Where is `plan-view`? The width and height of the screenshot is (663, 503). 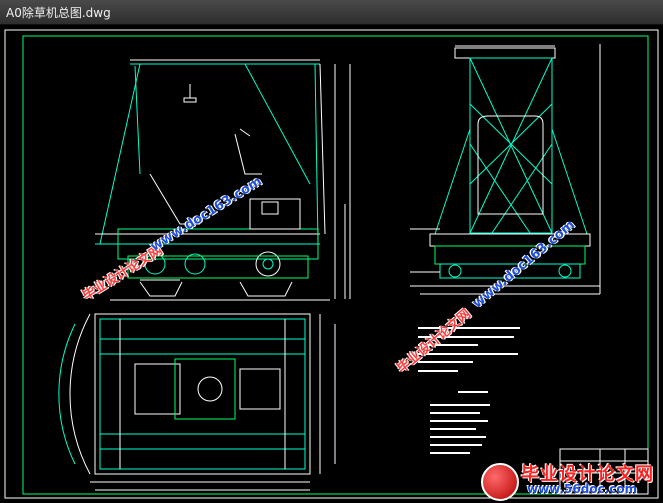 plan-view is located at coordinates (197, 402).